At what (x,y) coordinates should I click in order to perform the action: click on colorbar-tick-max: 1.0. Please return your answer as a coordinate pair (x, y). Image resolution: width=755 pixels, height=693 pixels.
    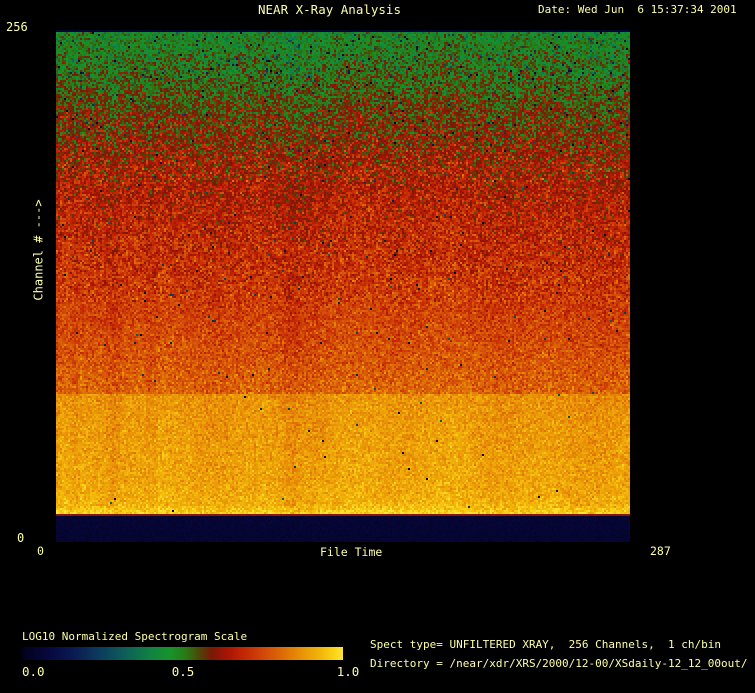
    Looking at the image, I should click on (348, 671).